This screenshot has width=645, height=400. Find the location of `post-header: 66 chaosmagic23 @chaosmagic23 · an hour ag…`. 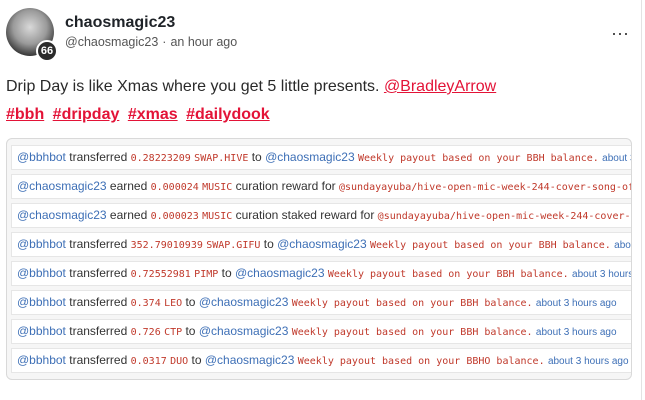

post-header: 66 chaosmagic23 @chaosmagic23 · an hour ag… is located at coordinates (321, 36).